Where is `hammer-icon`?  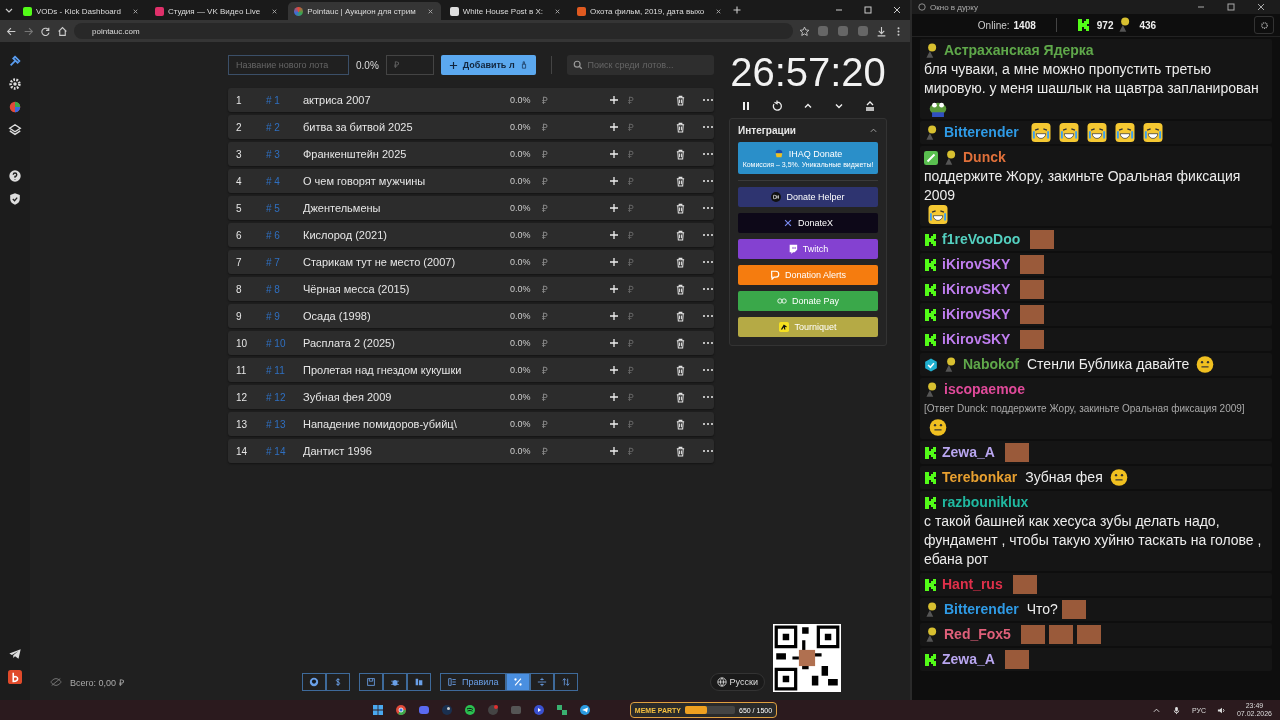 hammer-icon is located at coordinates (15, 61).